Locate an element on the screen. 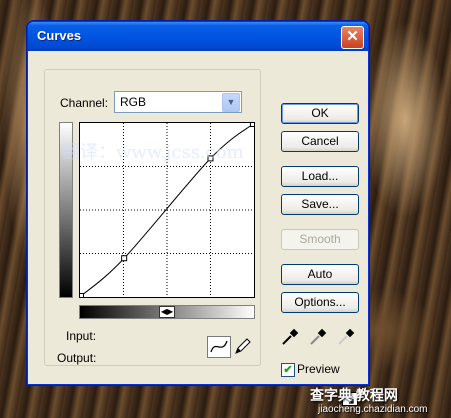 This screenshot has width=451, height=418. channel-label: Channel: is located at coordinates (84, 103).